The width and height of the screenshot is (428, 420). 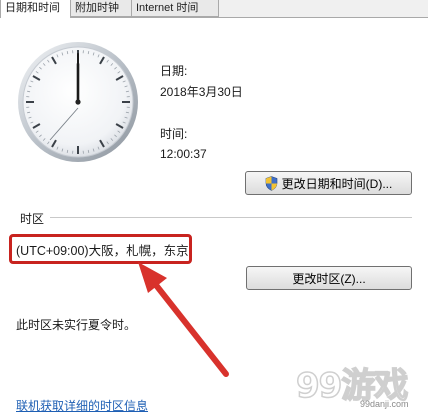 I want to click on clock-center, so click(x=78, y=102).